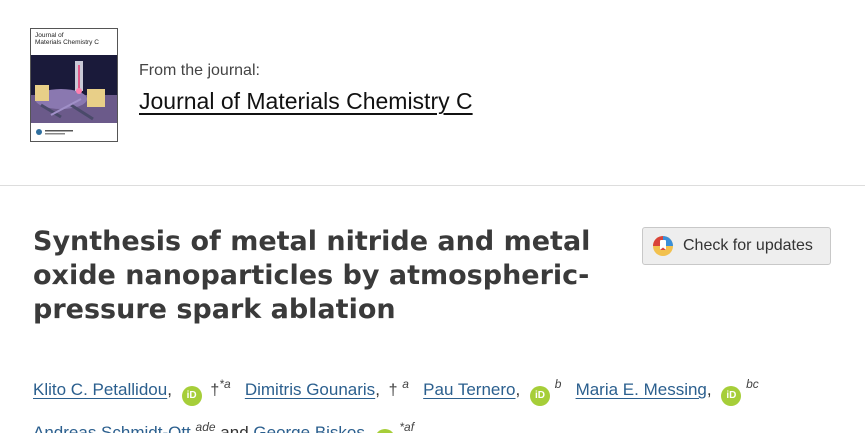 The width and height of the screenshot is (865, 433). I want to click on author-link: Pau Ternero, so click(469, 389).